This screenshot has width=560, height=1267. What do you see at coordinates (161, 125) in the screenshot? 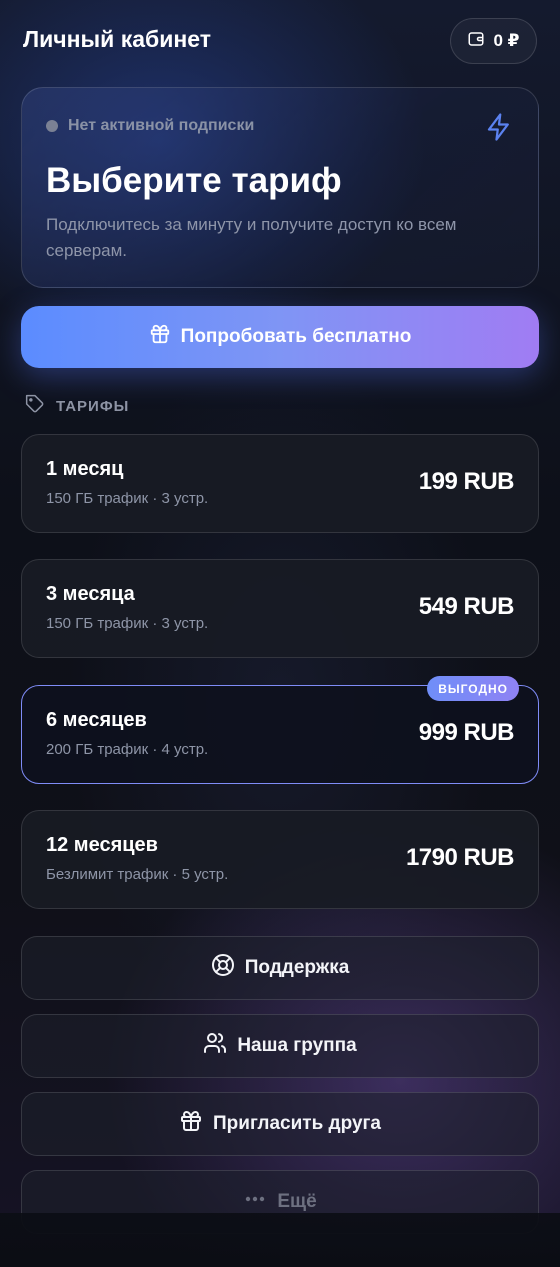
I see `status-text: Нет активной подписки` at bounding box center [161, 125].